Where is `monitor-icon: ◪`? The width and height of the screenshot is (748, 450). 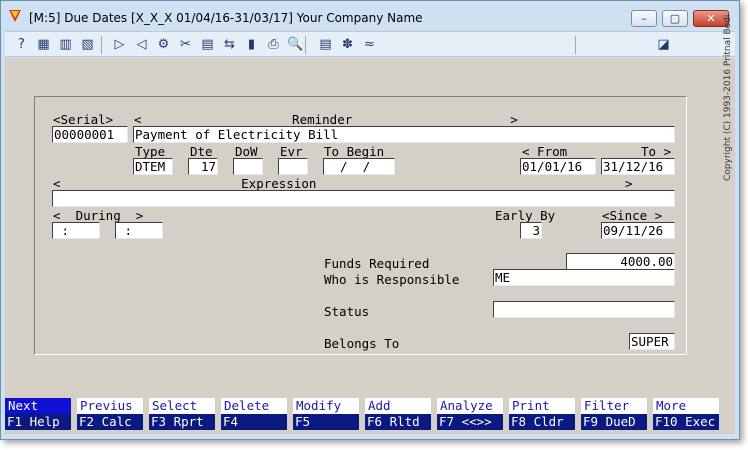
monitor-icon: ◪ is located at coordinates (663, 44).